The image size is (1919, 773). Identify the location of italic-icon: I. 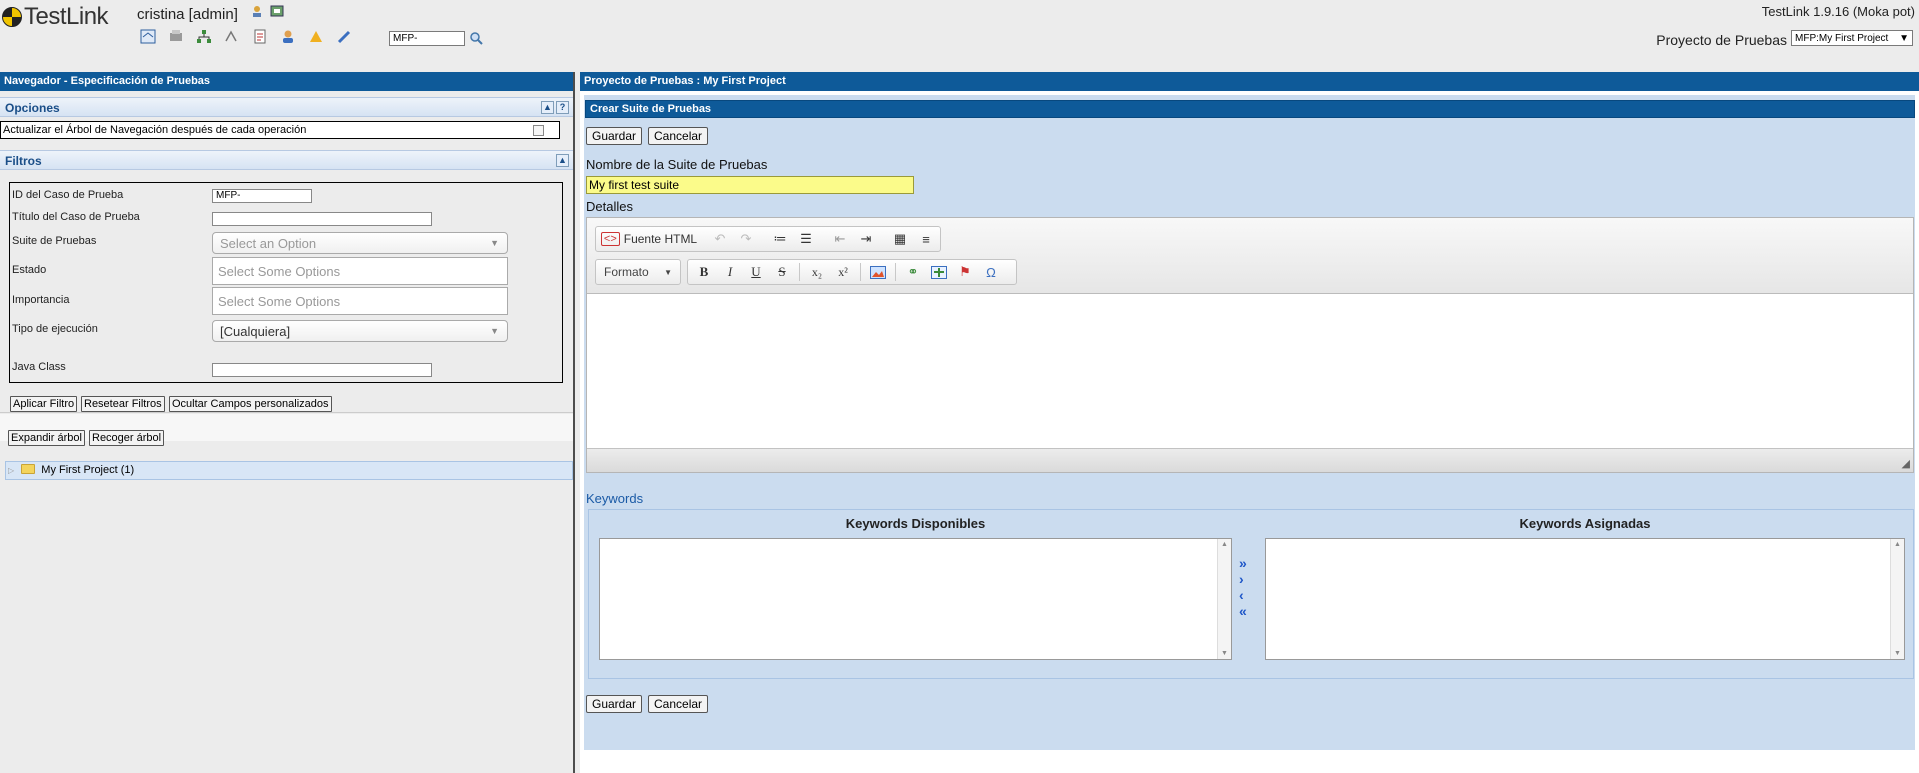
(730, 272).